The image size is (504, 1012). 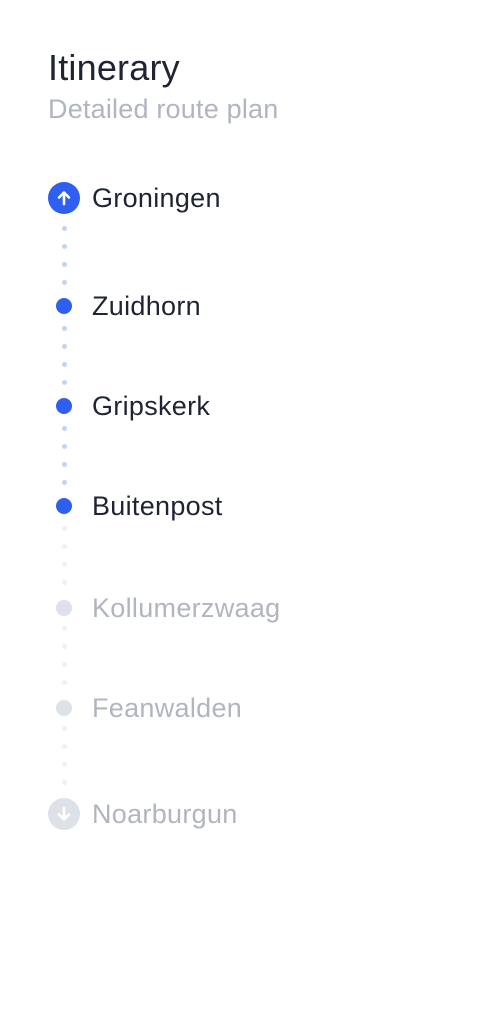 I want to click on stop-kollumerzwaag: Kollumerzwaag, so click(x=164, y=608).